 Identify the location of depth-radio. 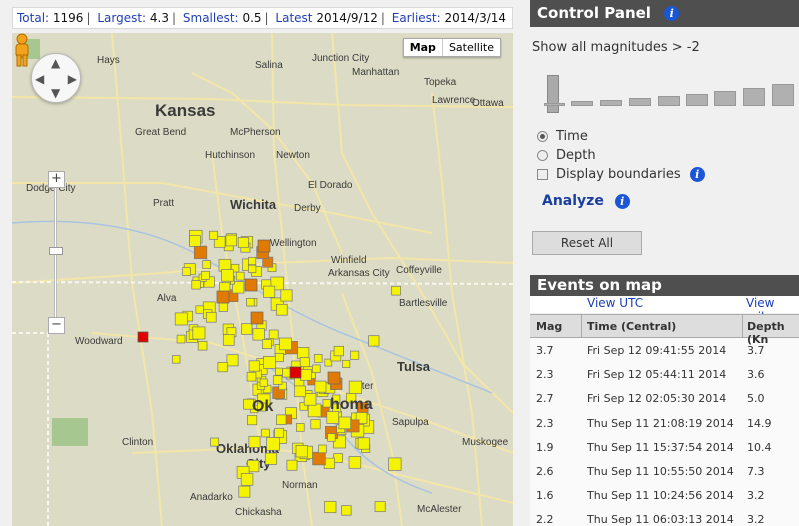
(542, 155).